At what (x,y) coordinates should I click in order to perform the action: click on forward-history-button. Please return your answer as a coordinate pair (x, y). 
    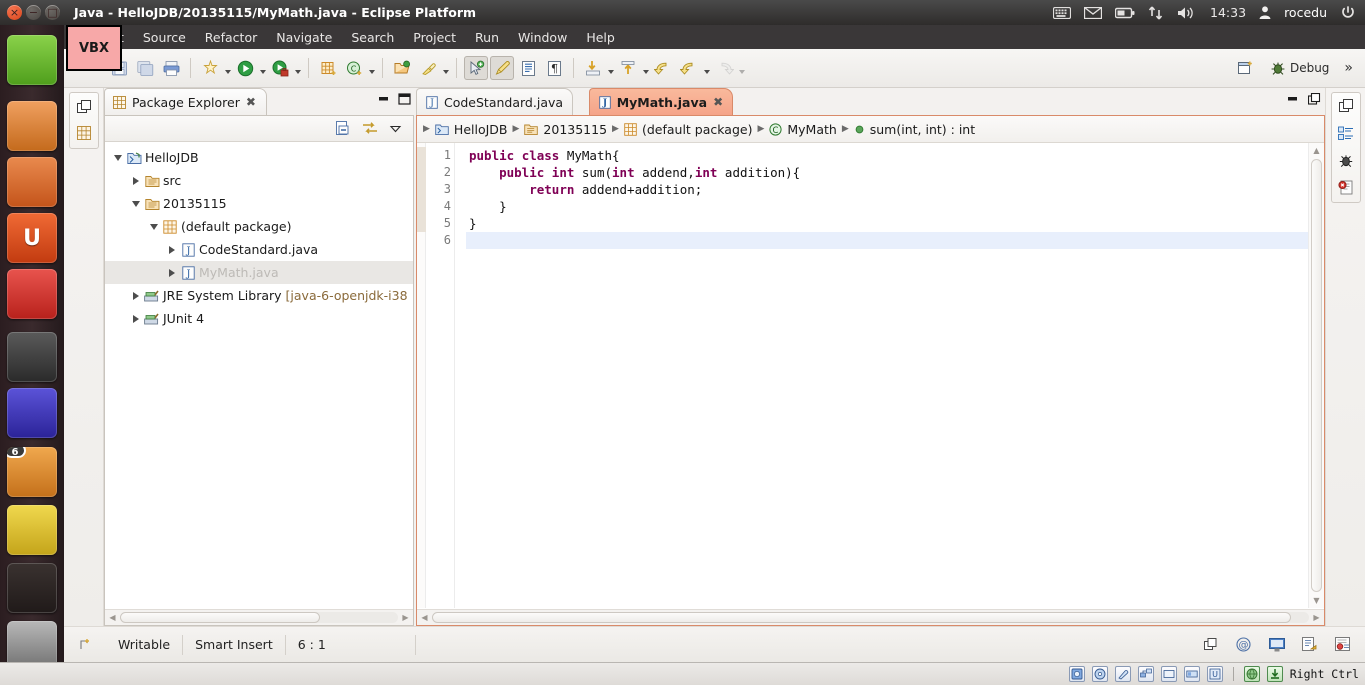
    Looking at the image, I should click on (689, 68).